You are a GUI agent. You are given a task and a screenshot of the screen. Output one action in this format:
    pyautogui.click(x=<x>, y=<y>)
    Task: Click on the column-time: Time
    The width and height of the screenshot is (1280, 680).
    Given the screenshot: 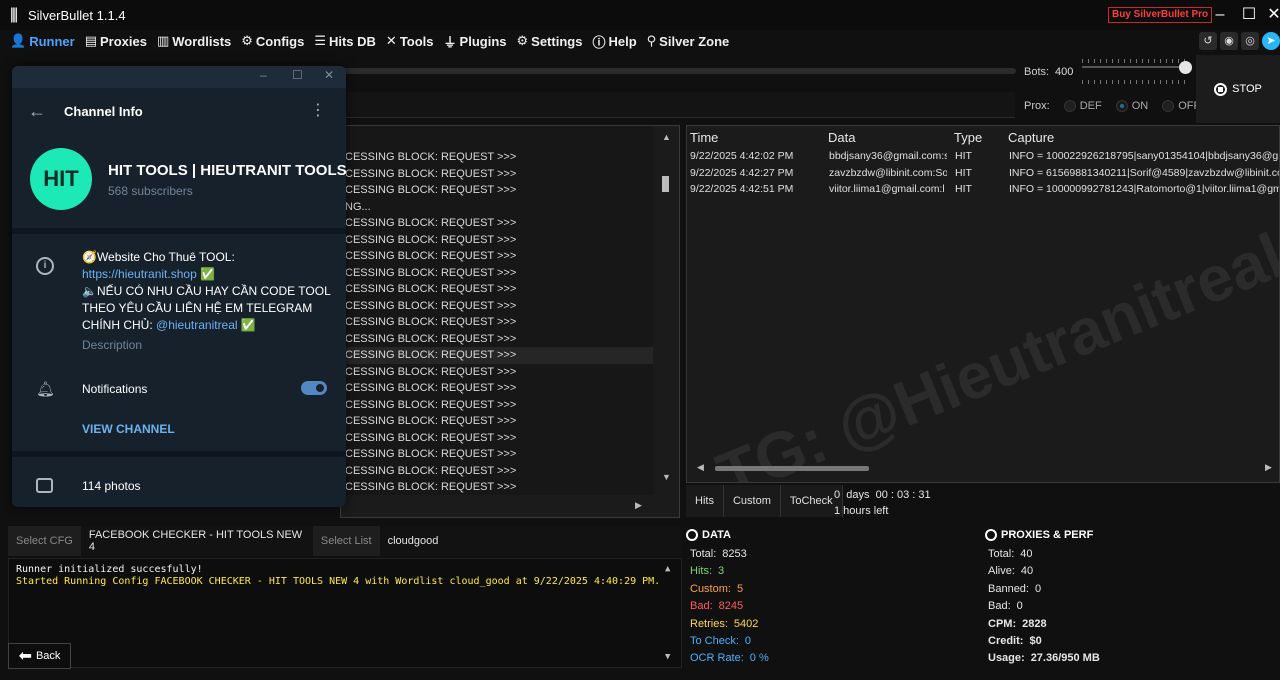 What is the action you would take?
    pyautogui.click(x=704, y=137)
    